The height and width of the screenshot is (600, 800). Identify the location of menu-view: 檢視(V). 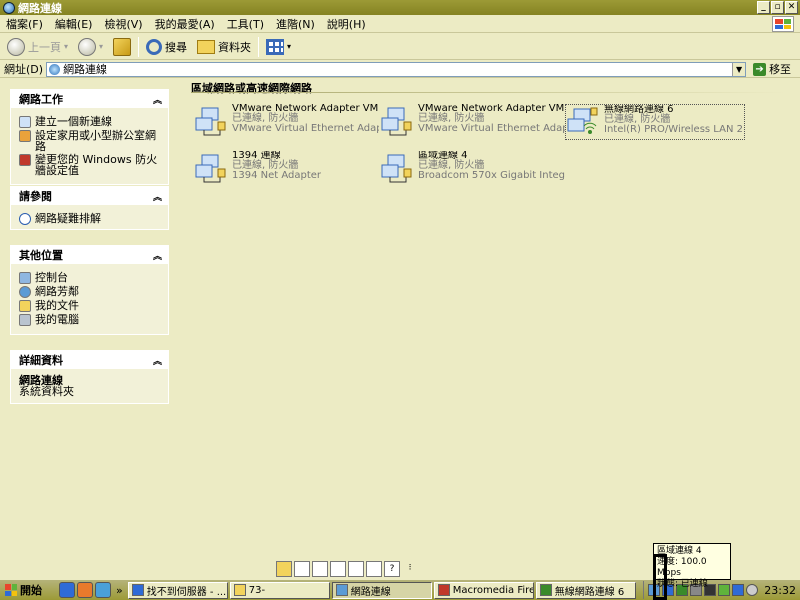
(123, 24).